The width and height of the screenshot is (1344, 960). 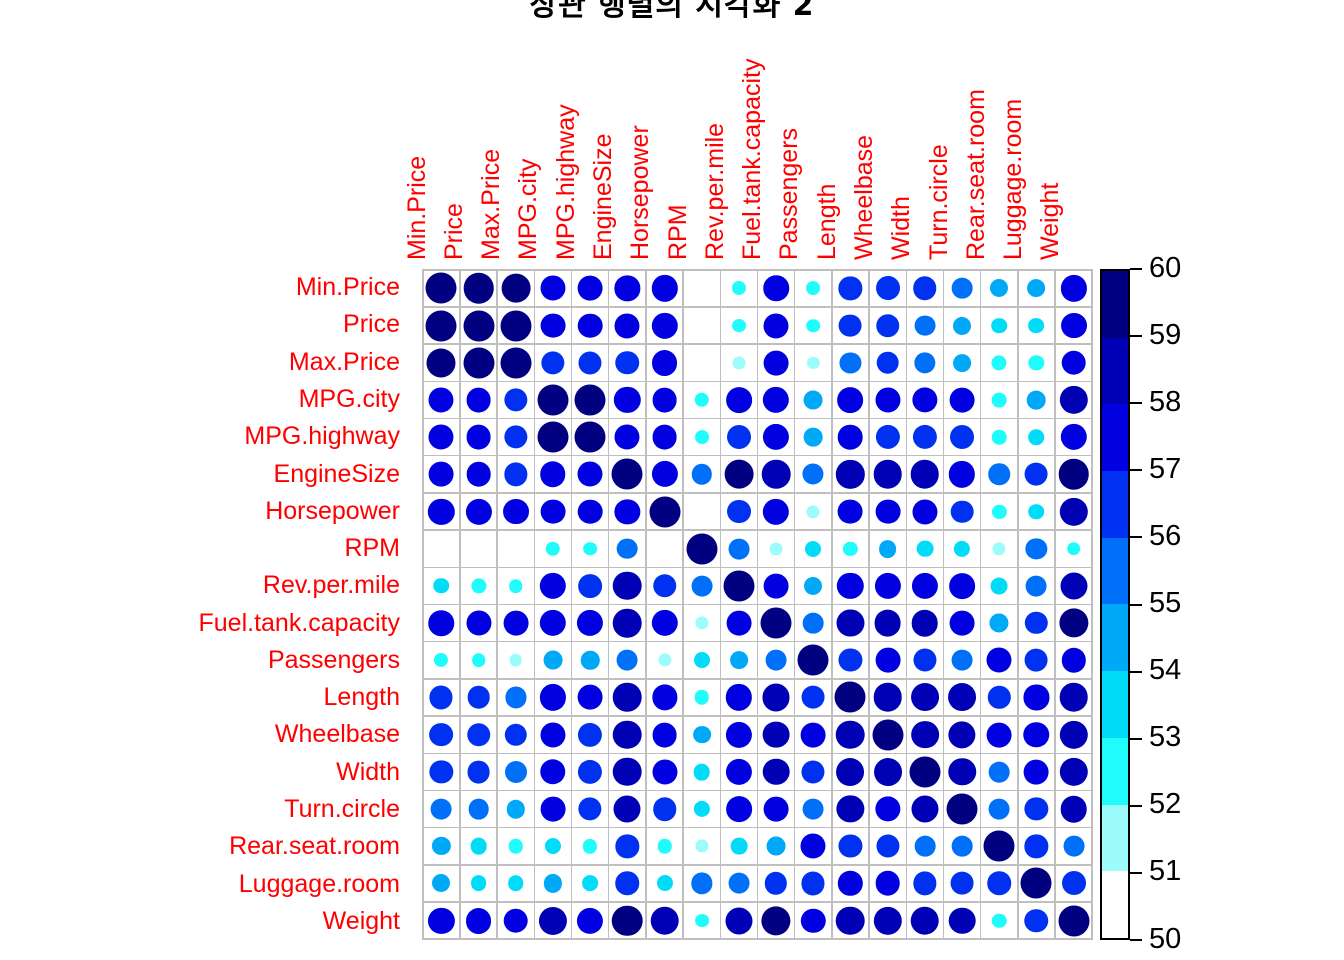 What do you see at coordinates (349, 398) in the screenshot?
I see `row-label-mpg-city: MPG.city` at bounding box center [349, 398].